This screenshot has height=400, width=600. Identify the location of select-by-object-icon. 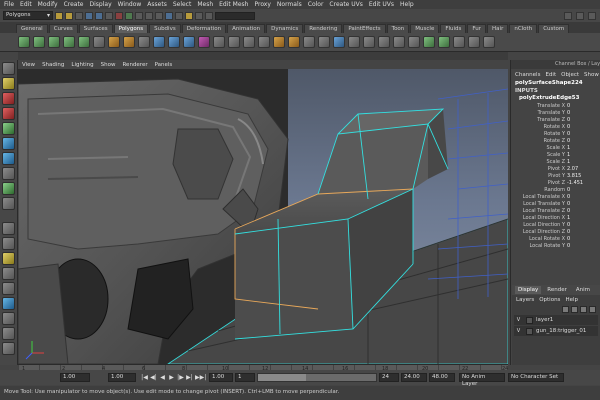
(99, 15).